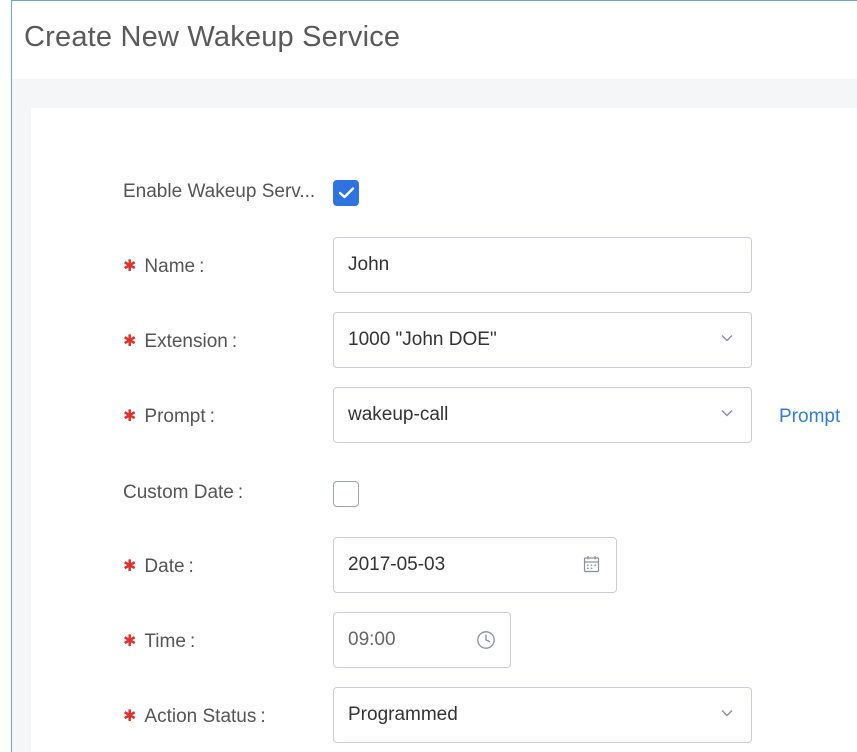 The width and height of the screenshot is (857, 752). Describe the element at coordinates (164, 266) in the screenshot. I see `name-label: ✱ Name:` at that location.